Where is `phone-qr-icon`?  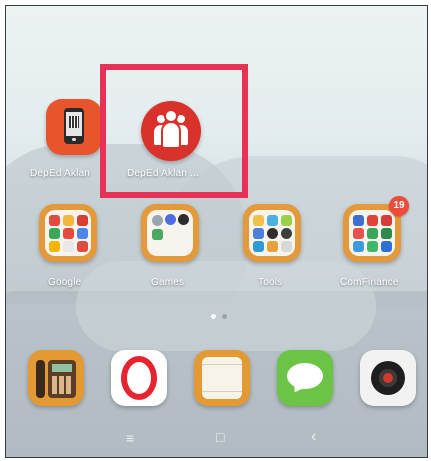 phone-qr-icon is located at coordinates (74, 126).